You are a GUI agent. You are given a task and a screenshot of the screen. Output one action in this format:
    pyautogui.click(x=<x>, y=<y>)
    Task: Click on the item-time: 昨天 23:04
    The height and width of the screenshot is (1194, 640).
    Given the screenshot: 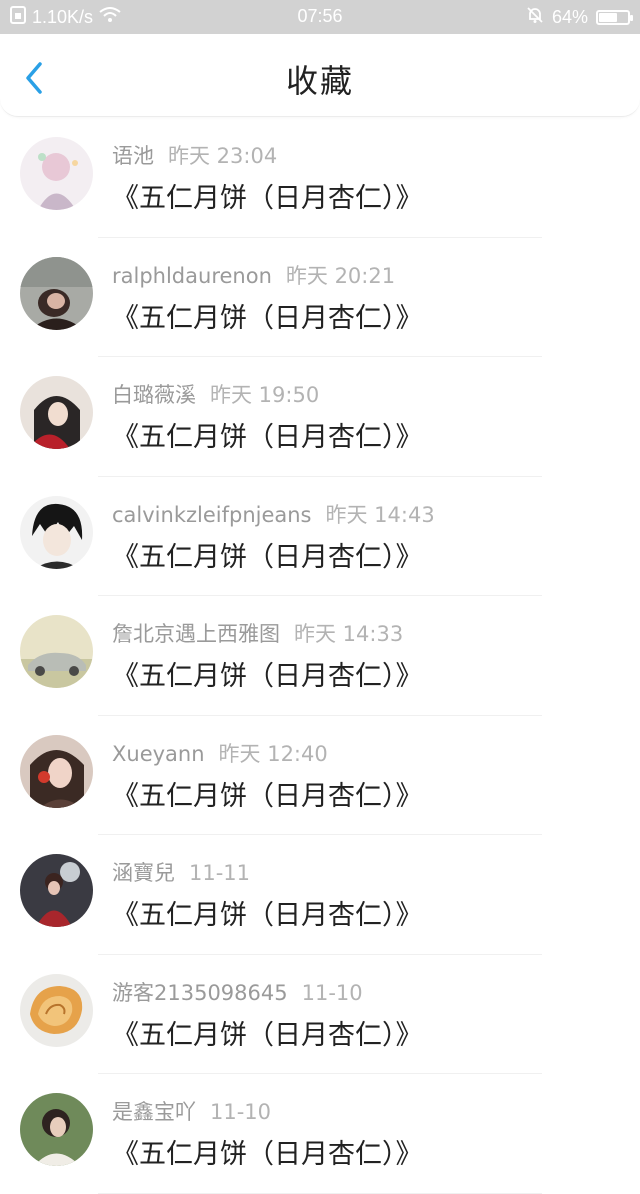 What is the action you would take?
    pyautogui.click(x=223, y=156)
    